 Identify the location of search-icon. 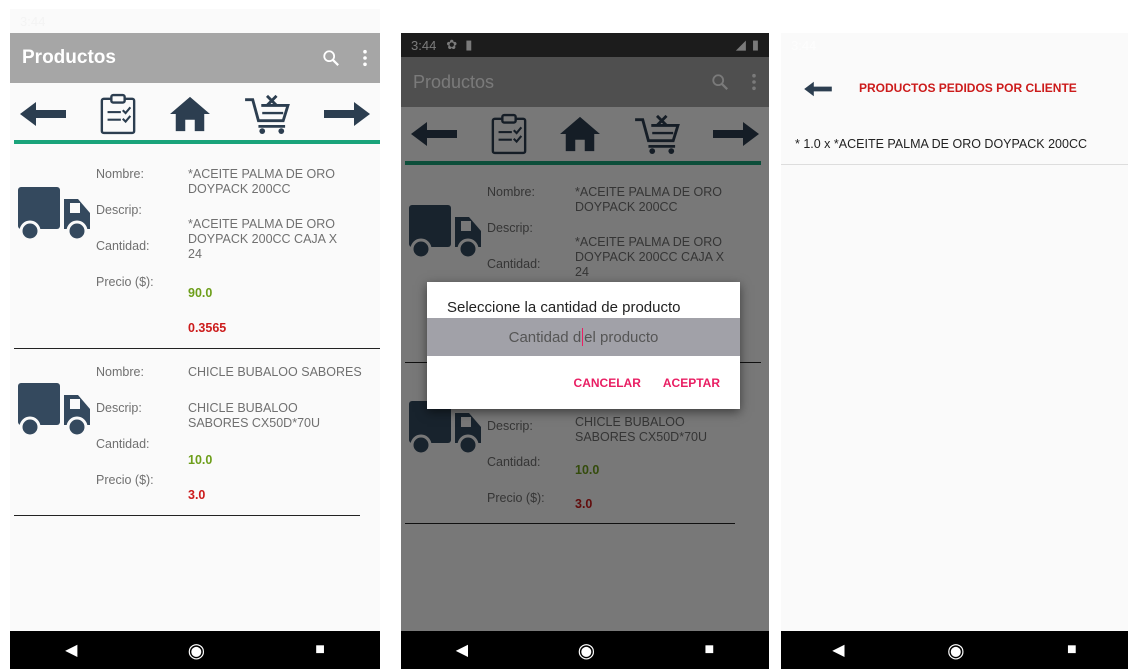
(331, 58).